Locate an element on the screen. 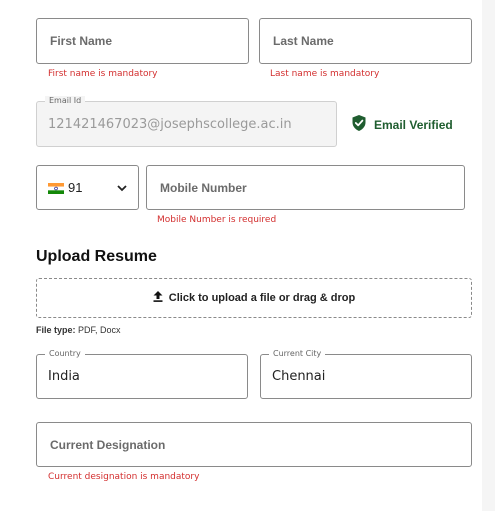  resume-dropzone: Click to upload a file or drag & drop is located at coordinates (254, 298).